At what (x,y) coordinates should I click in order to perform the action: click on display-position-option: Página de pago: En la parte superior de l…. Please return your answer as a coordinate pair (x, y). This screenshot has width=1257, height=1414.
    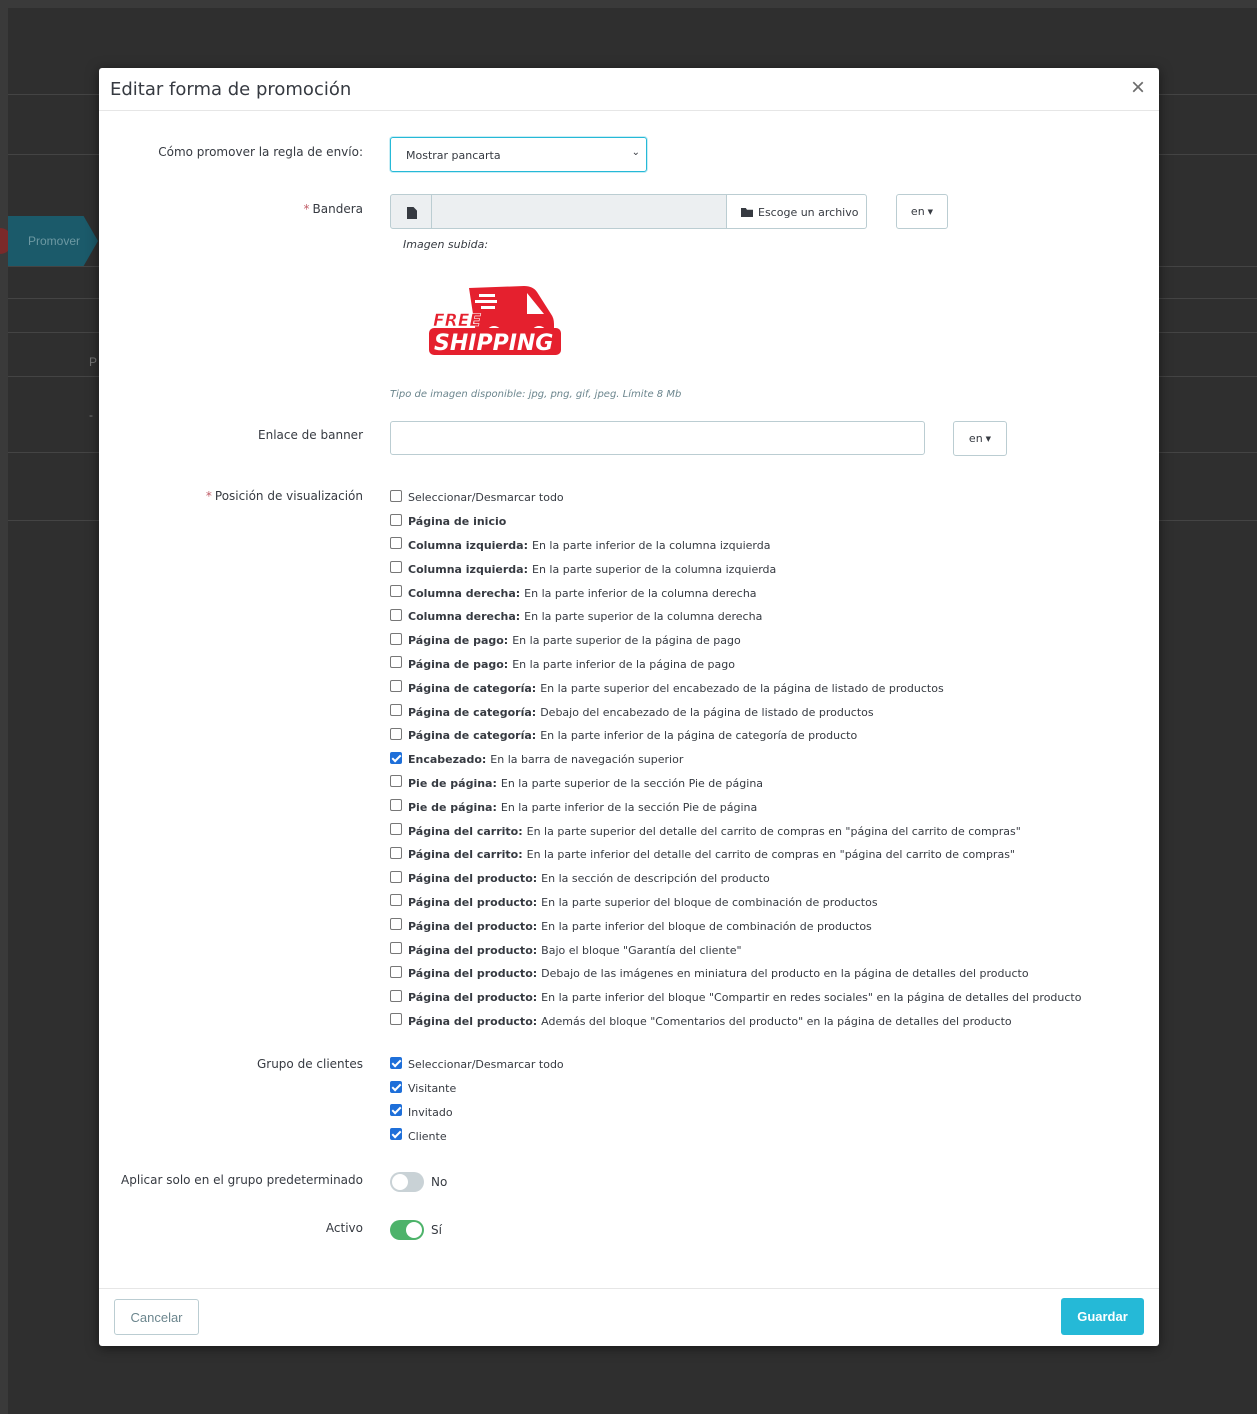
    Looking at the image, I should click on (735, 641).